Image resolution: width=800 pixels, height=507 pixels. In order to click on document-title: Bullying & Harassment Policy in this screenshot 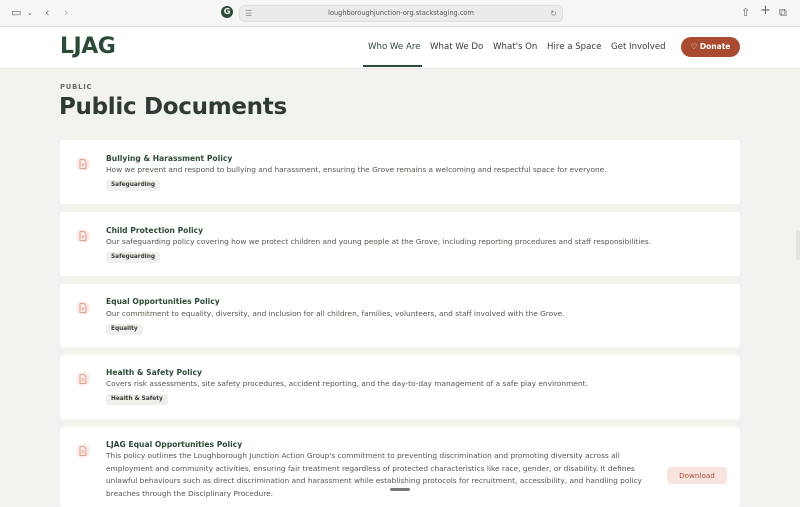, I will do `click(169, 158)`.